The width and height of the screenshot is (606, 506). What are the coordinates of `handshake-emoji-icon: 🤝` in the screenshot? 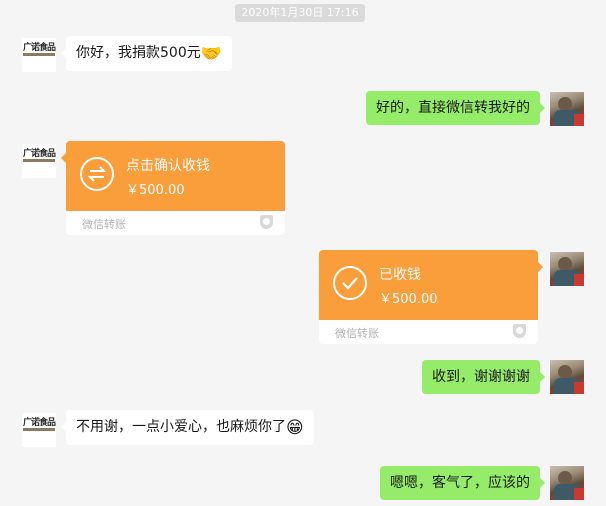 It's located at (211, 54).